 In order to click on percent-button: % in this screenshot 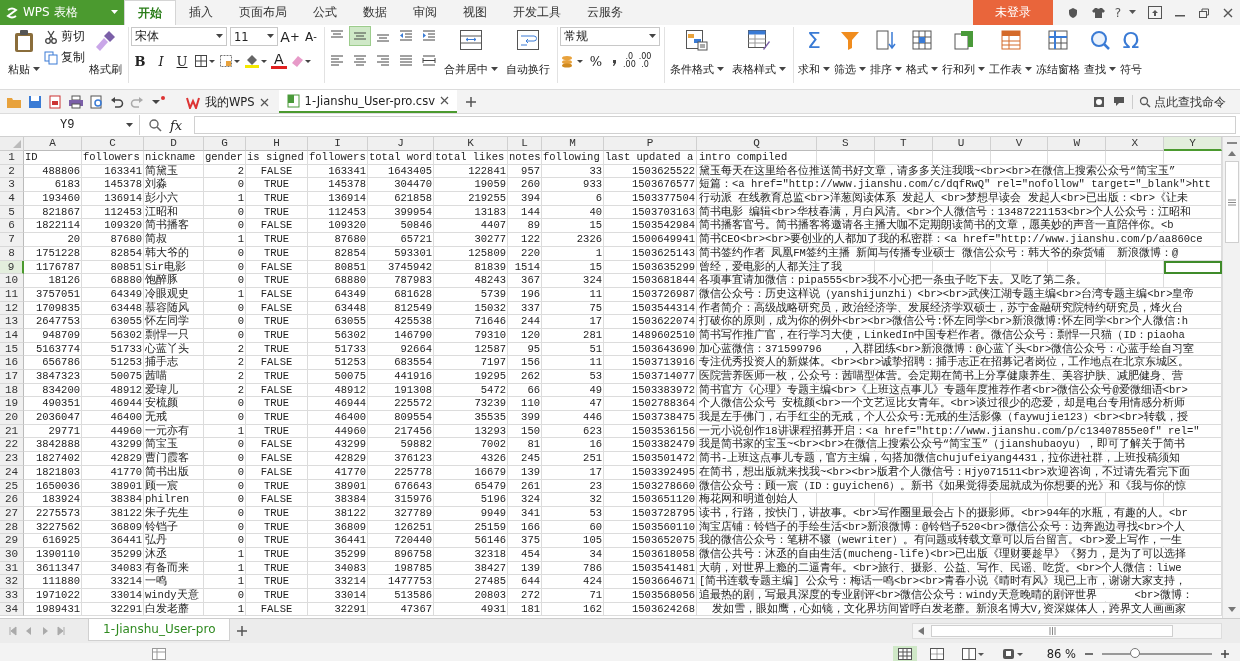, I will do `click(596, 61)`.